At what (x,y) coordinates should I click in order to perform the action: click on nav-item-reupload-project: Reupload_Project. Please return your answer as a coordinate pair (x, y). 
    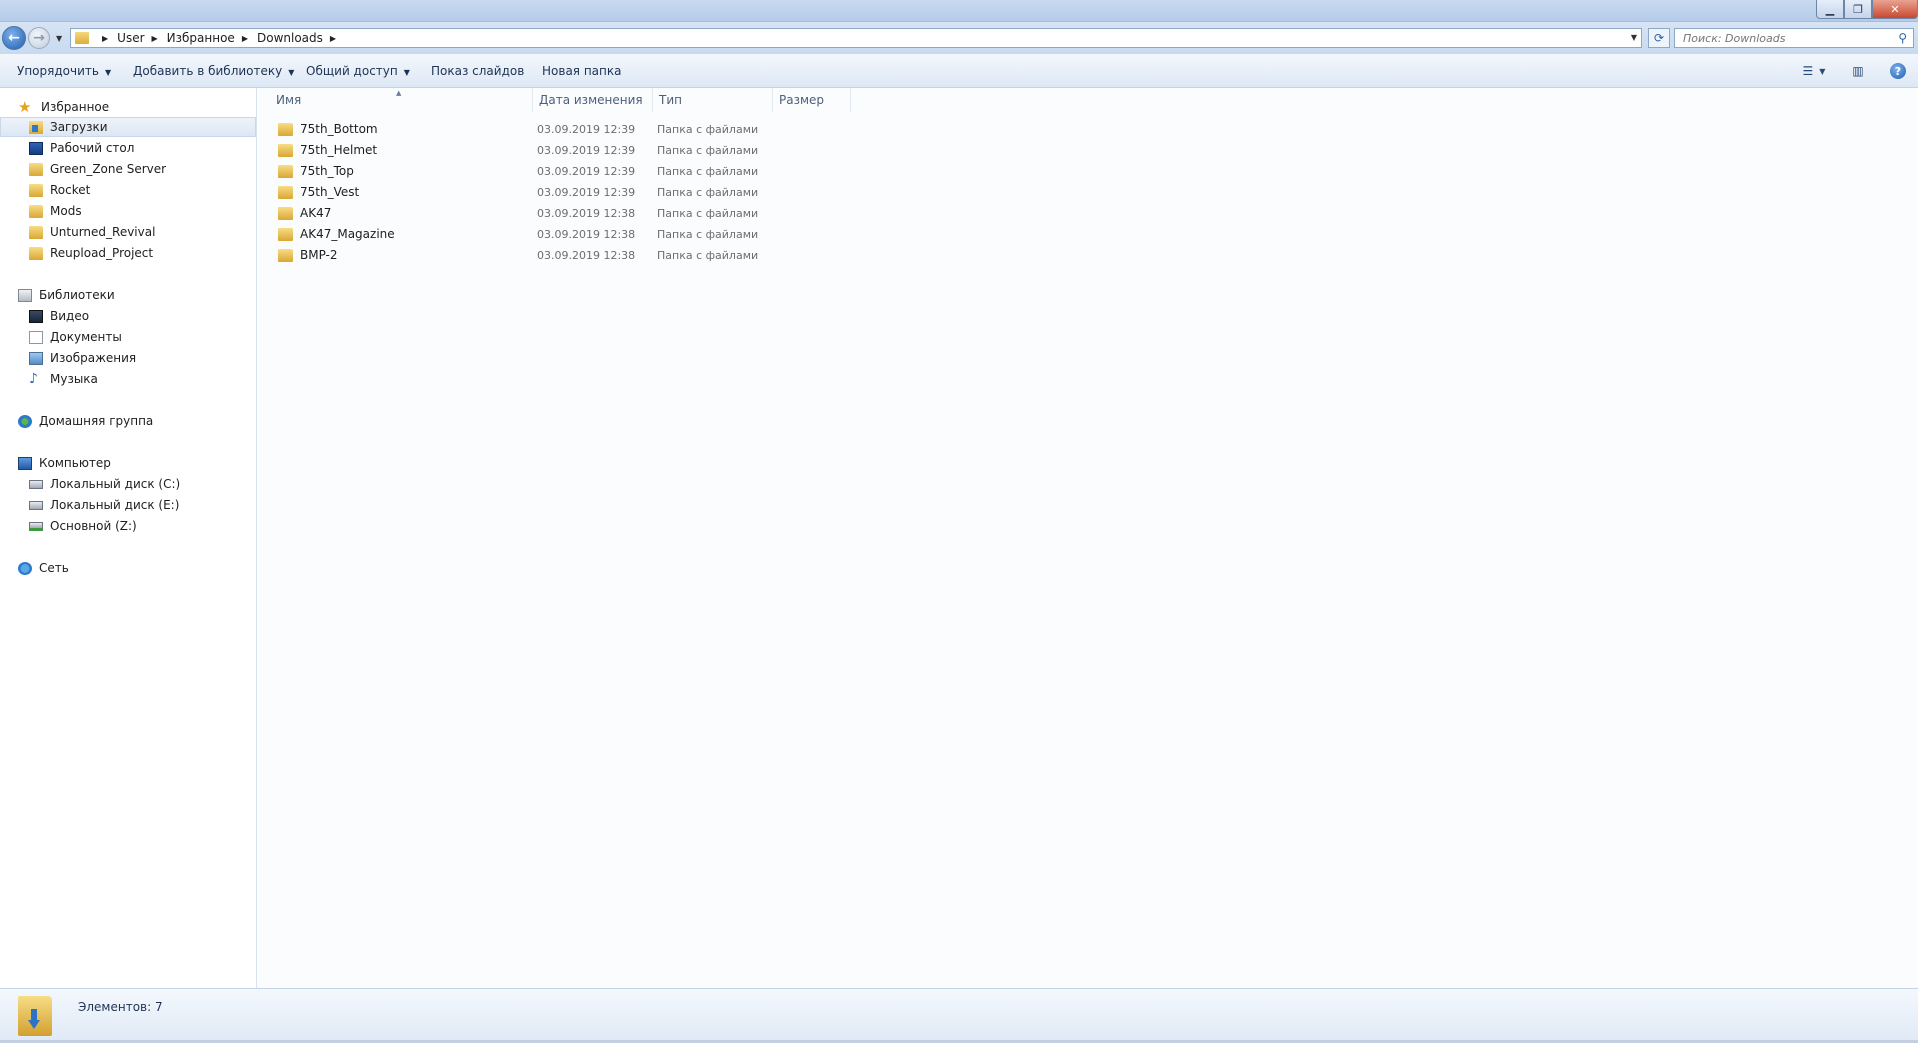
    Looking at the image, I should click on (128, 253).